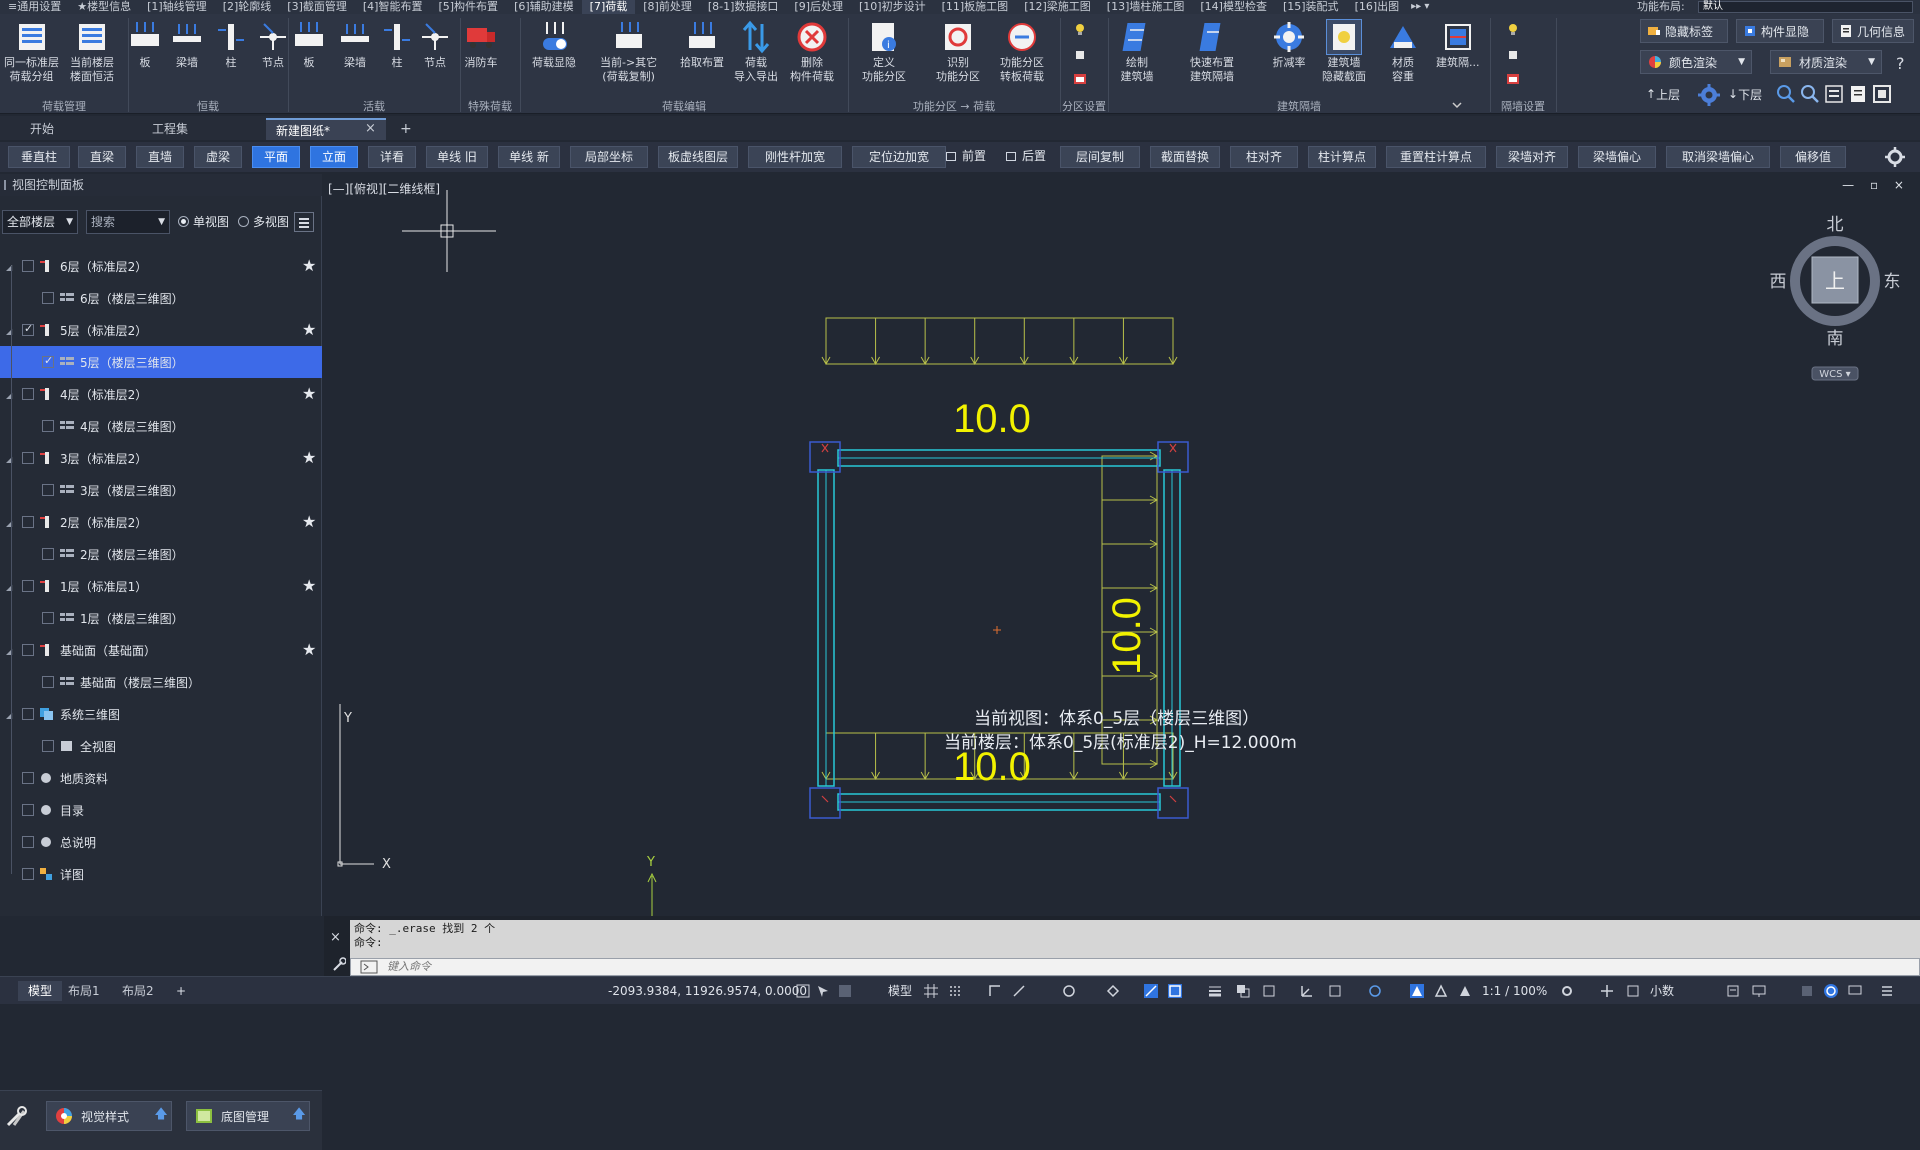  Describe the element at coordinates (161, 746) in the screenshot. I see `tree-item: 全视图` at that location.